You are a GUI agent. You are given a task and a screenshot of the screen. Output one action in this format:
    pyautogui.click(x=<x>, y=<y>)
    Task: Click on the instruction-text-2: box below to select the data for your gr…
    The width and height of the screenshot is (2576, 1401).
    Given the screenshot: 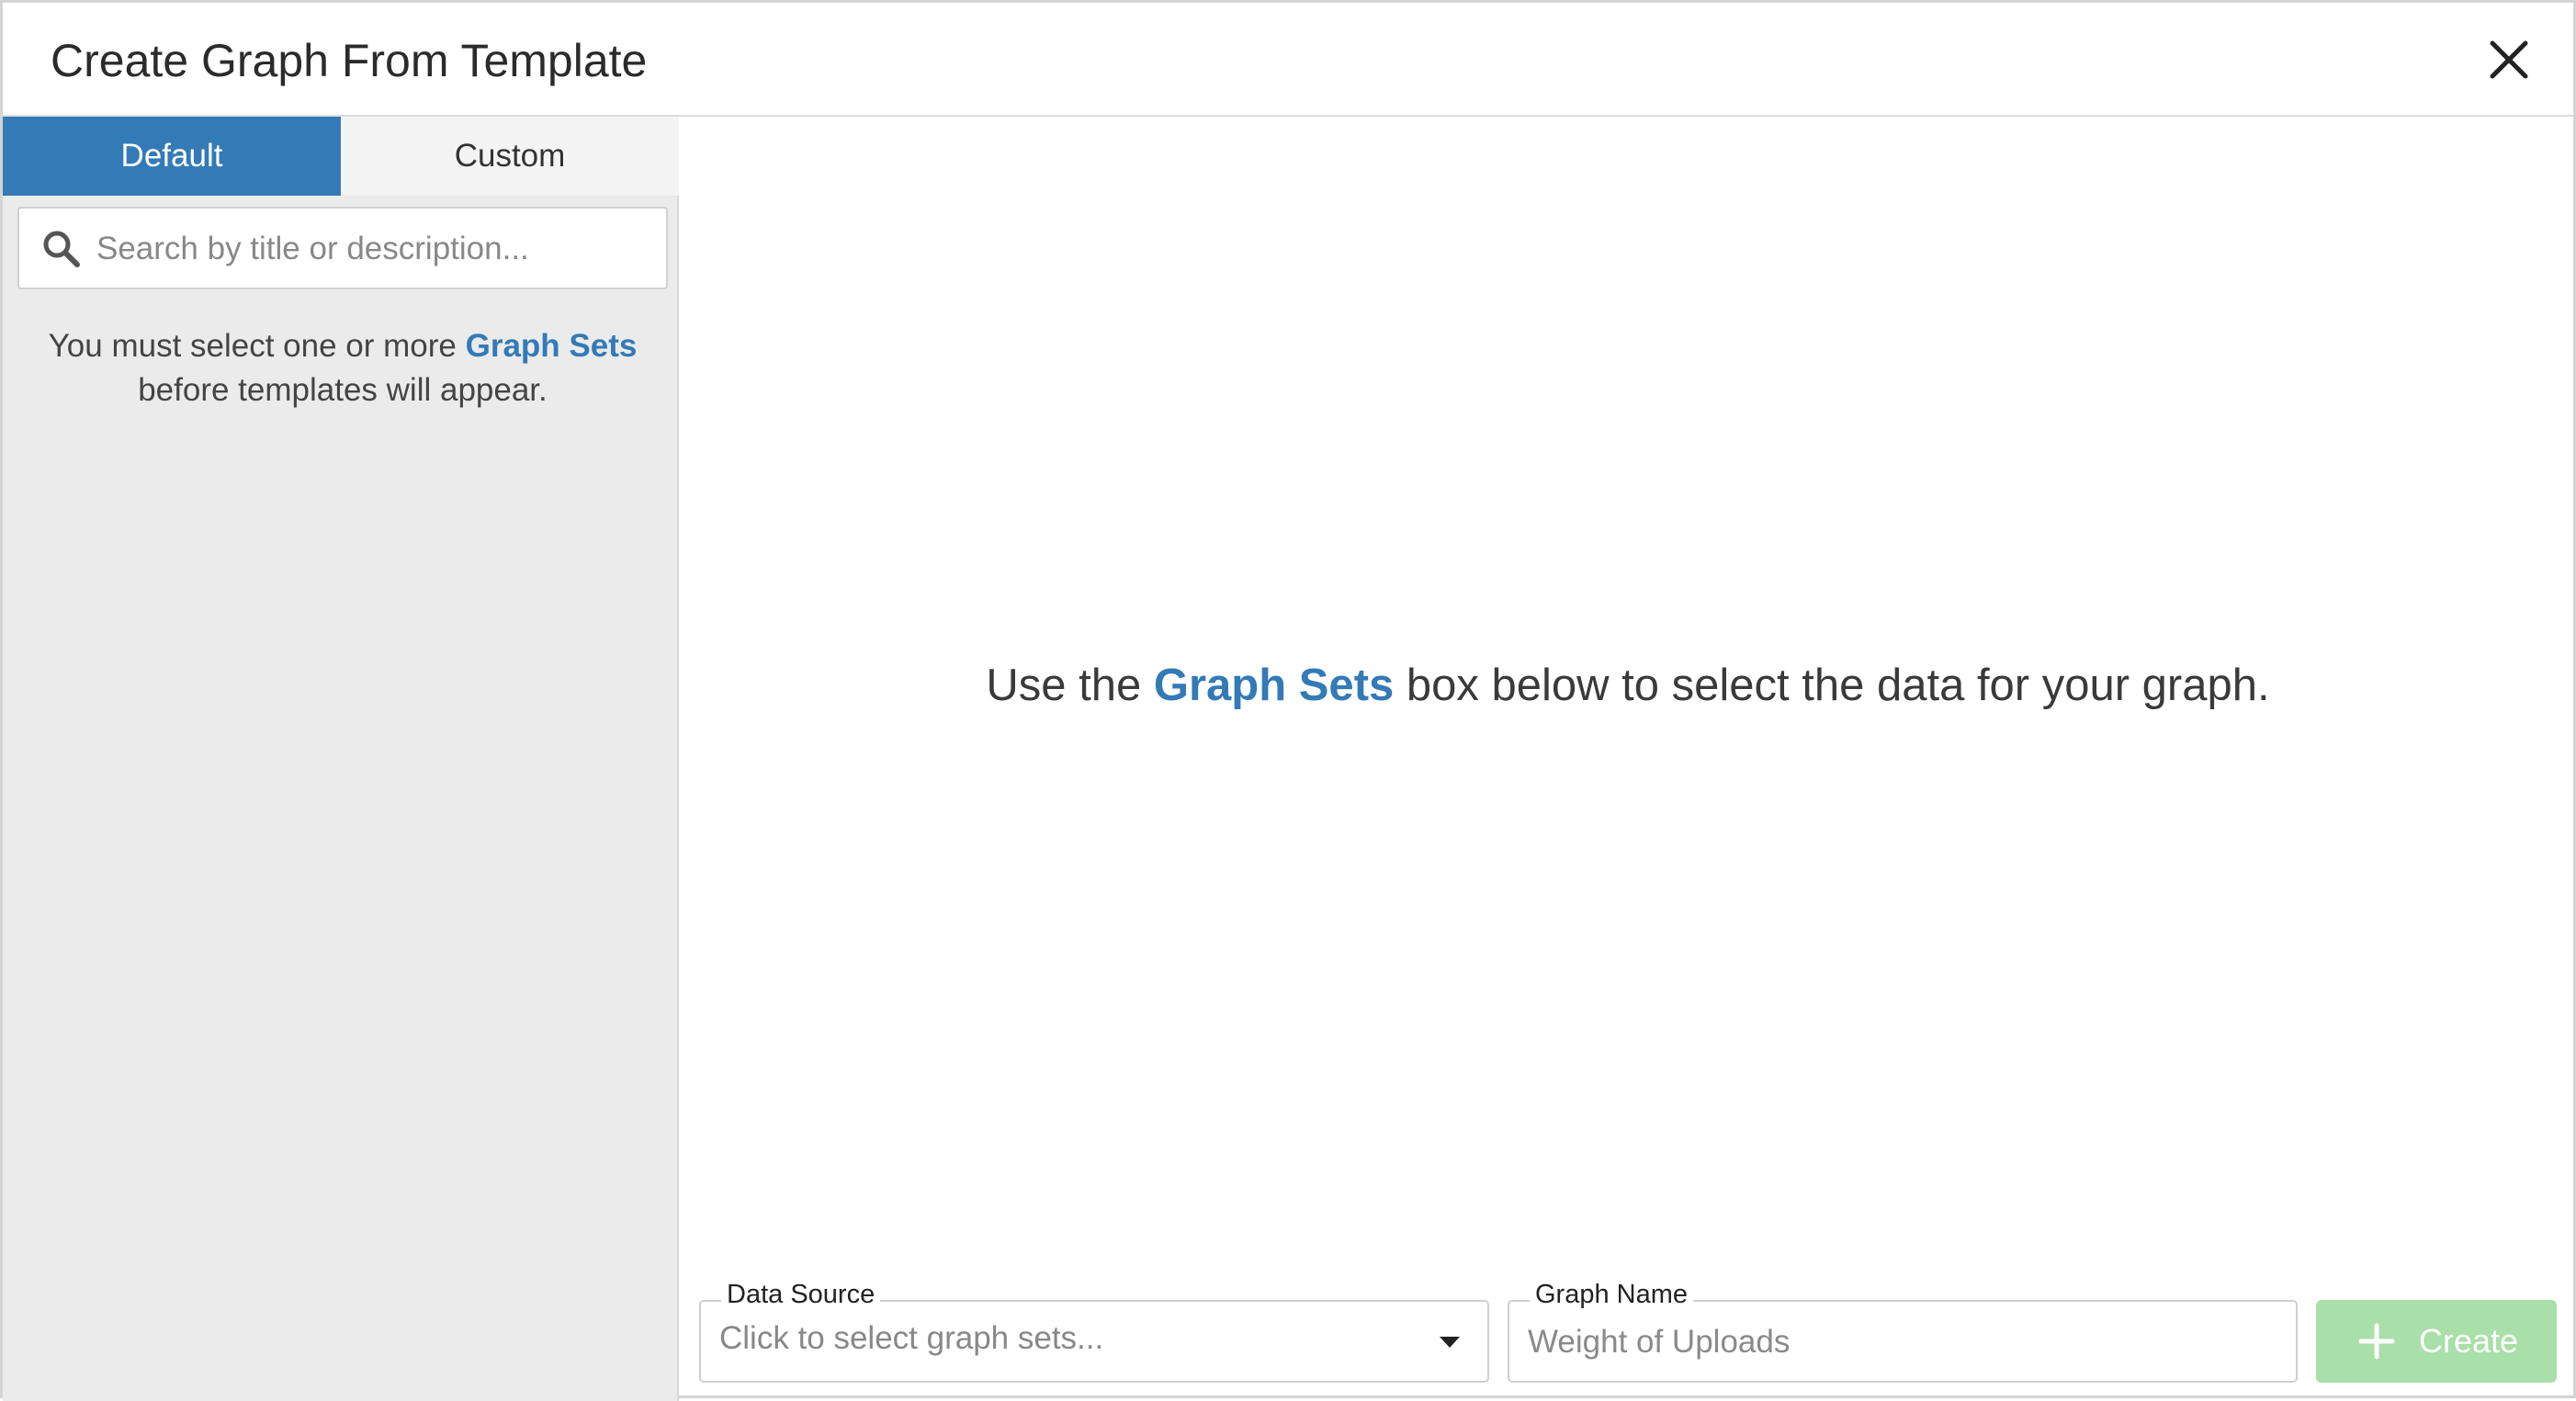 What is the action you would take?
    pyautogui.click(x=1832, y=685)
    